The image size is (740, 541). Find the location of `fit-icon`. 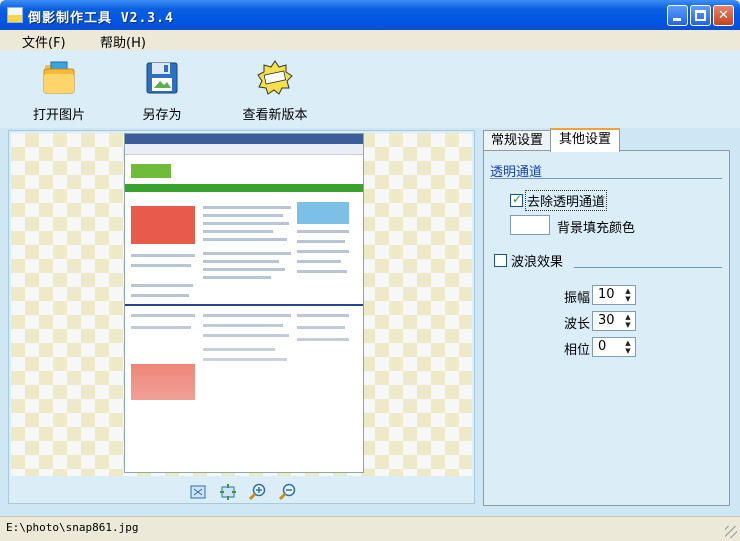

fit-icon is located at coordinates (198, 492).